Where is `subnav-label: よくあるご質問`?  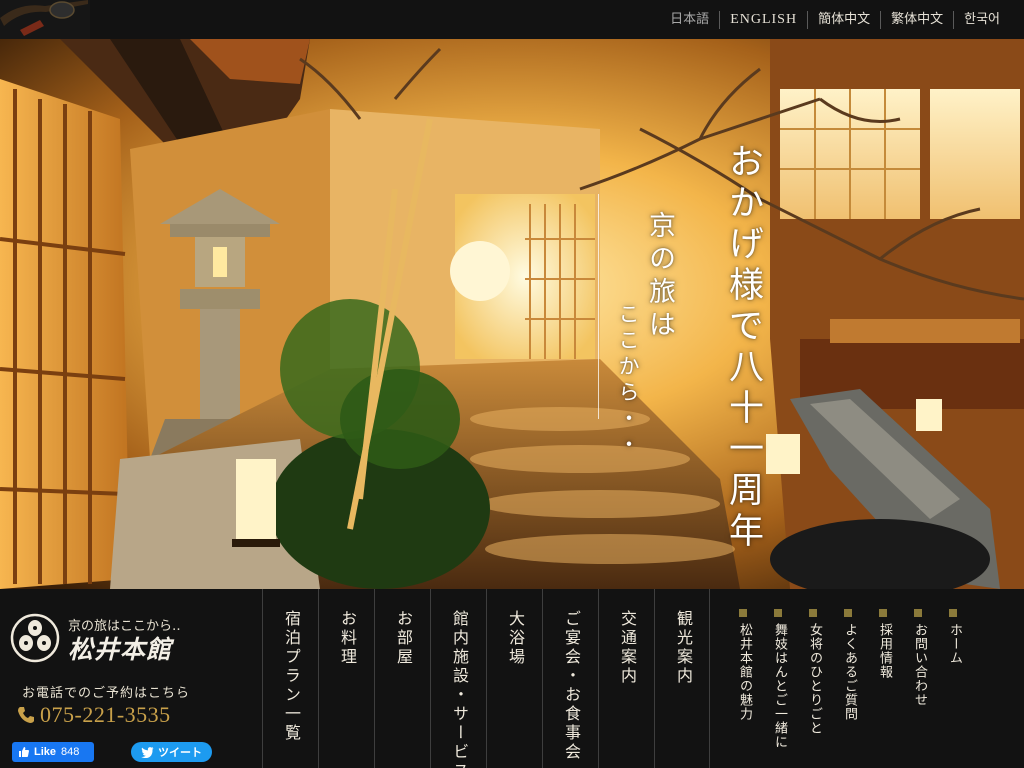
subnav-label: よくあるご質問 is located at coordinates (849, 672).